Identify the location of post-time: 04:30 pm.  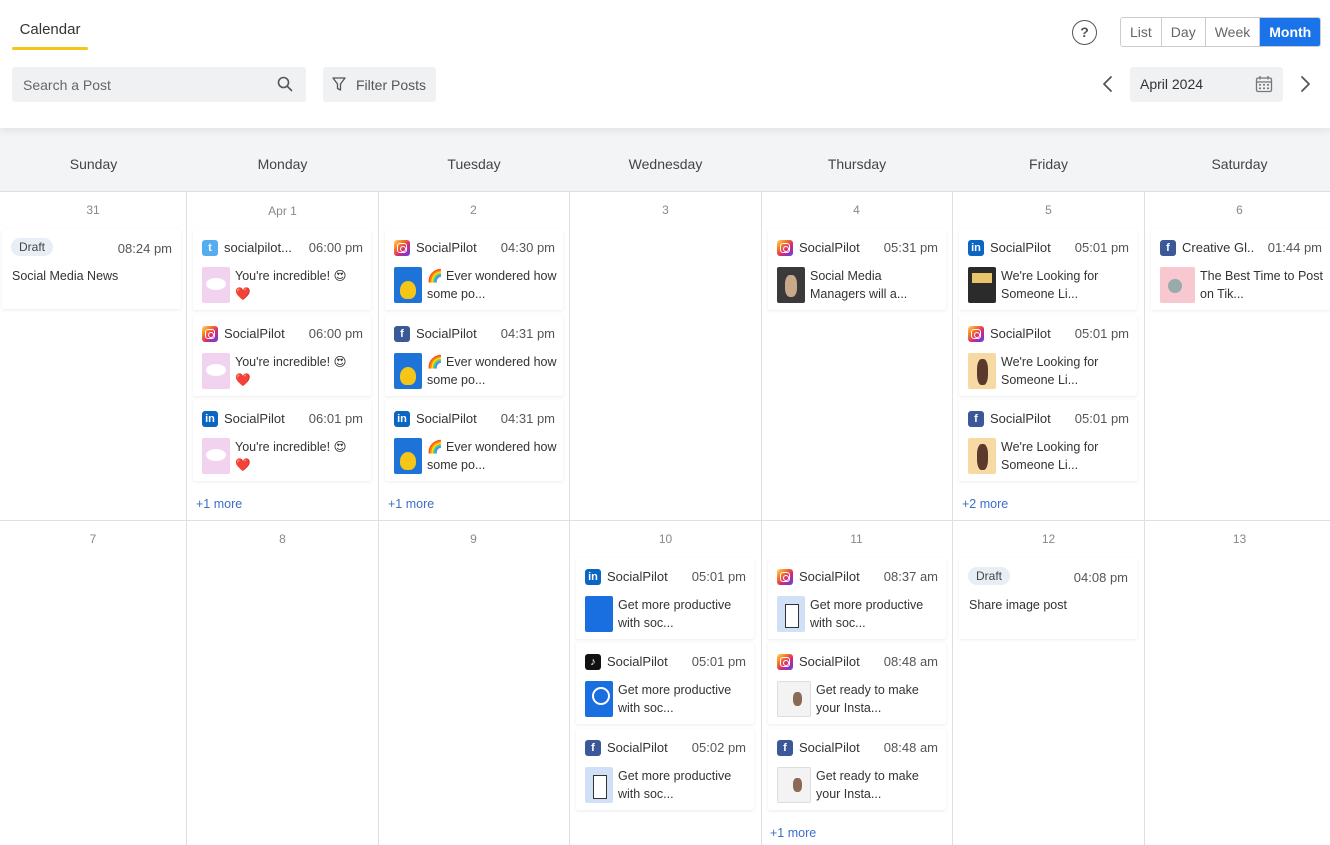
(527, 247).